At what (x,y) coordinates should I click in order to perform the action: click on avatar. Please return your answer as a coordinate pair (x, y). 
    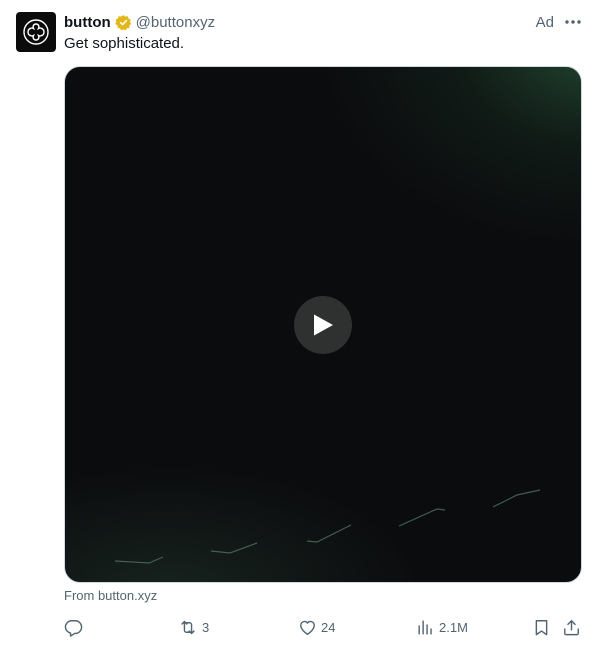
    Looking at the image, I should click on (36, 32).